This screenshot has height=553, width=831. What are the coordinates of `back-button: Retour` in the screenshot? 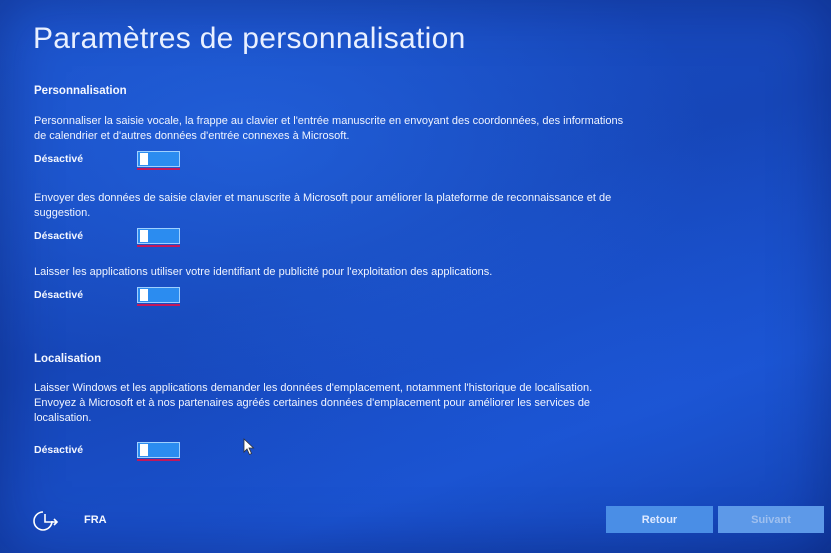 It's located at (659, 519).